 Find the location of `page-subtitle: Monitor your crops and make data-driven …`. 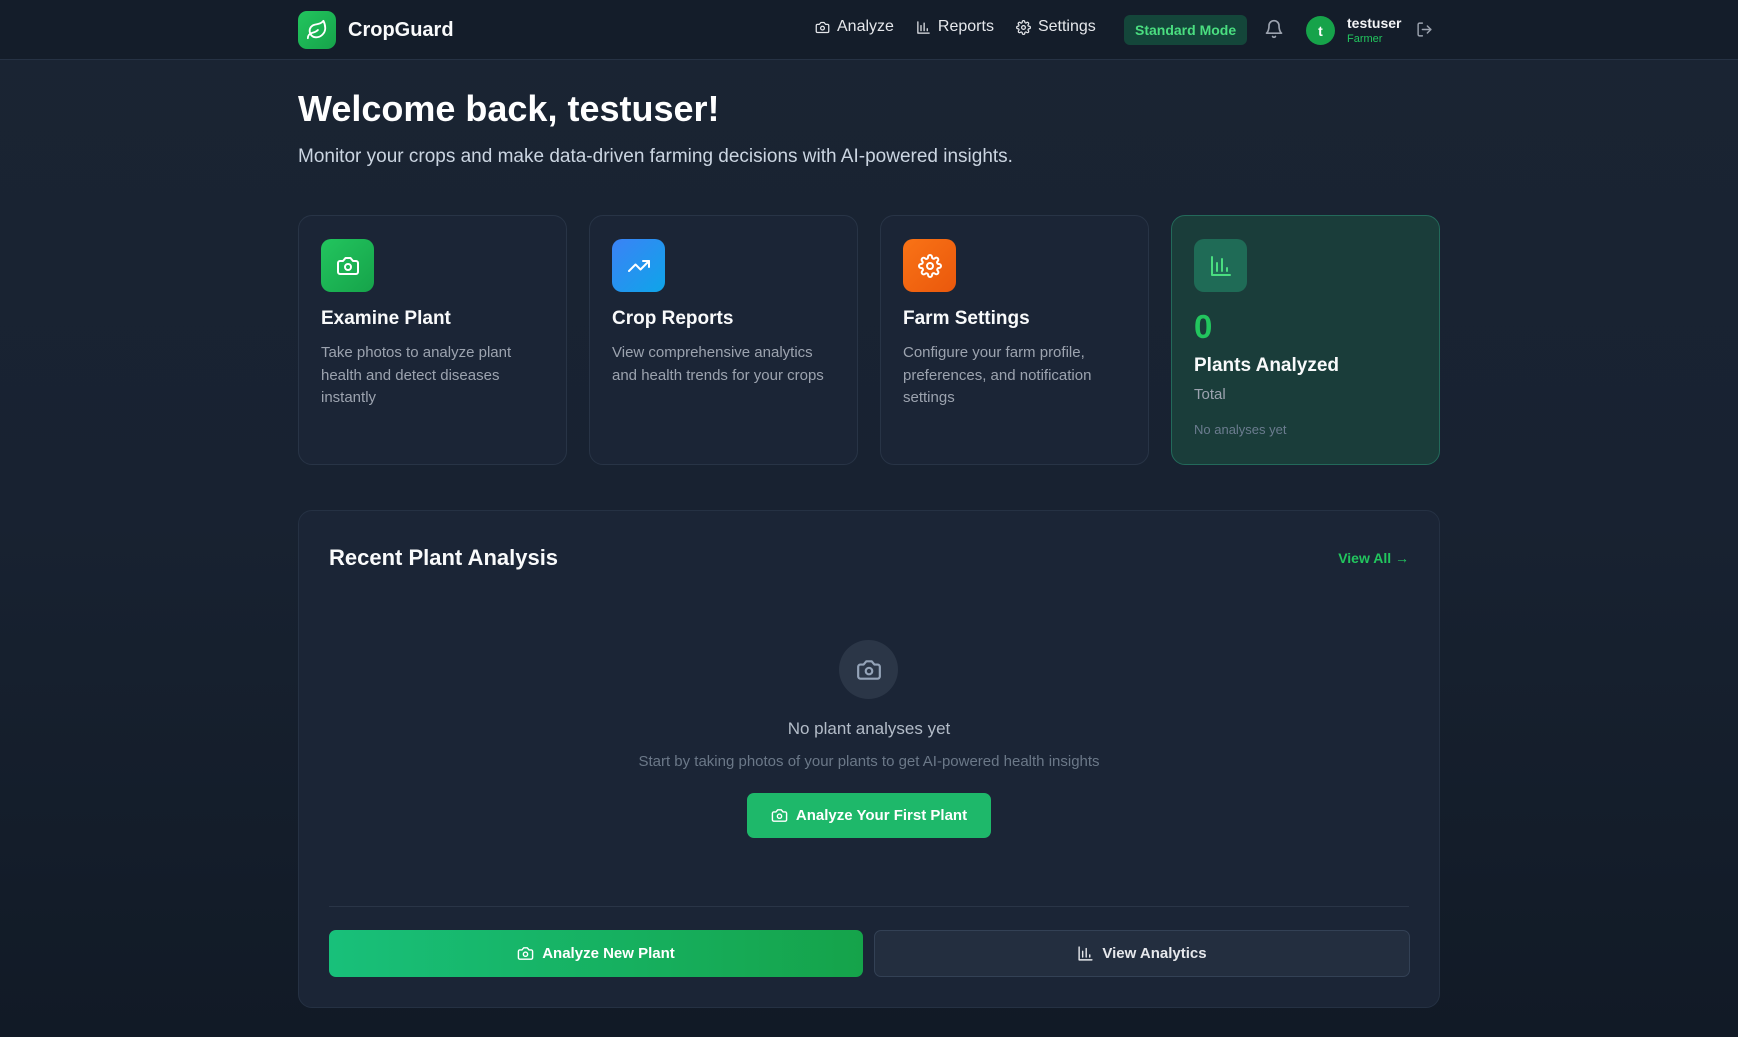

page-subtitle: Monitor your crops and make data-driven … is located at coordinates (655, 156).